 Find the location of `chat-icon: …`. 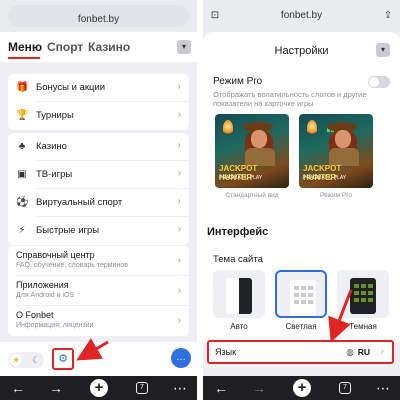

chat-icon: … is located at coordinates (181, 358).